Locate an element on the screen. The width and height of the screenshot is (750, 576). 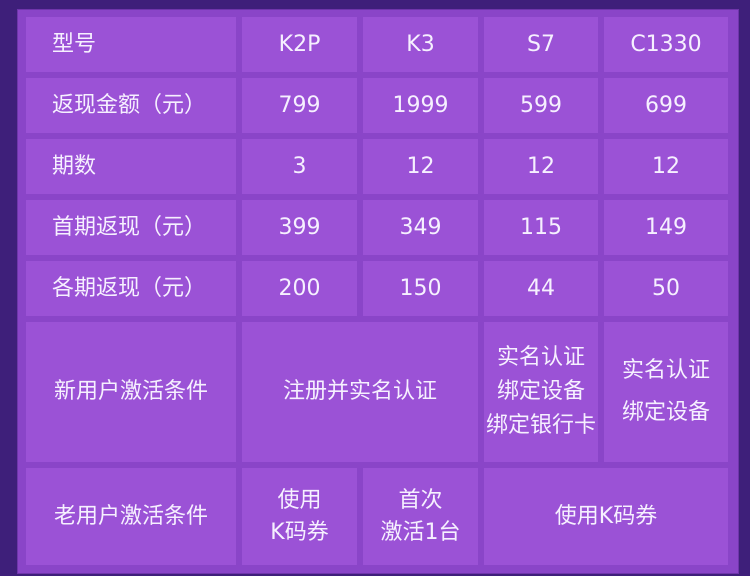
condition-text: 使用K码券 is located at coordinates (606, 516).